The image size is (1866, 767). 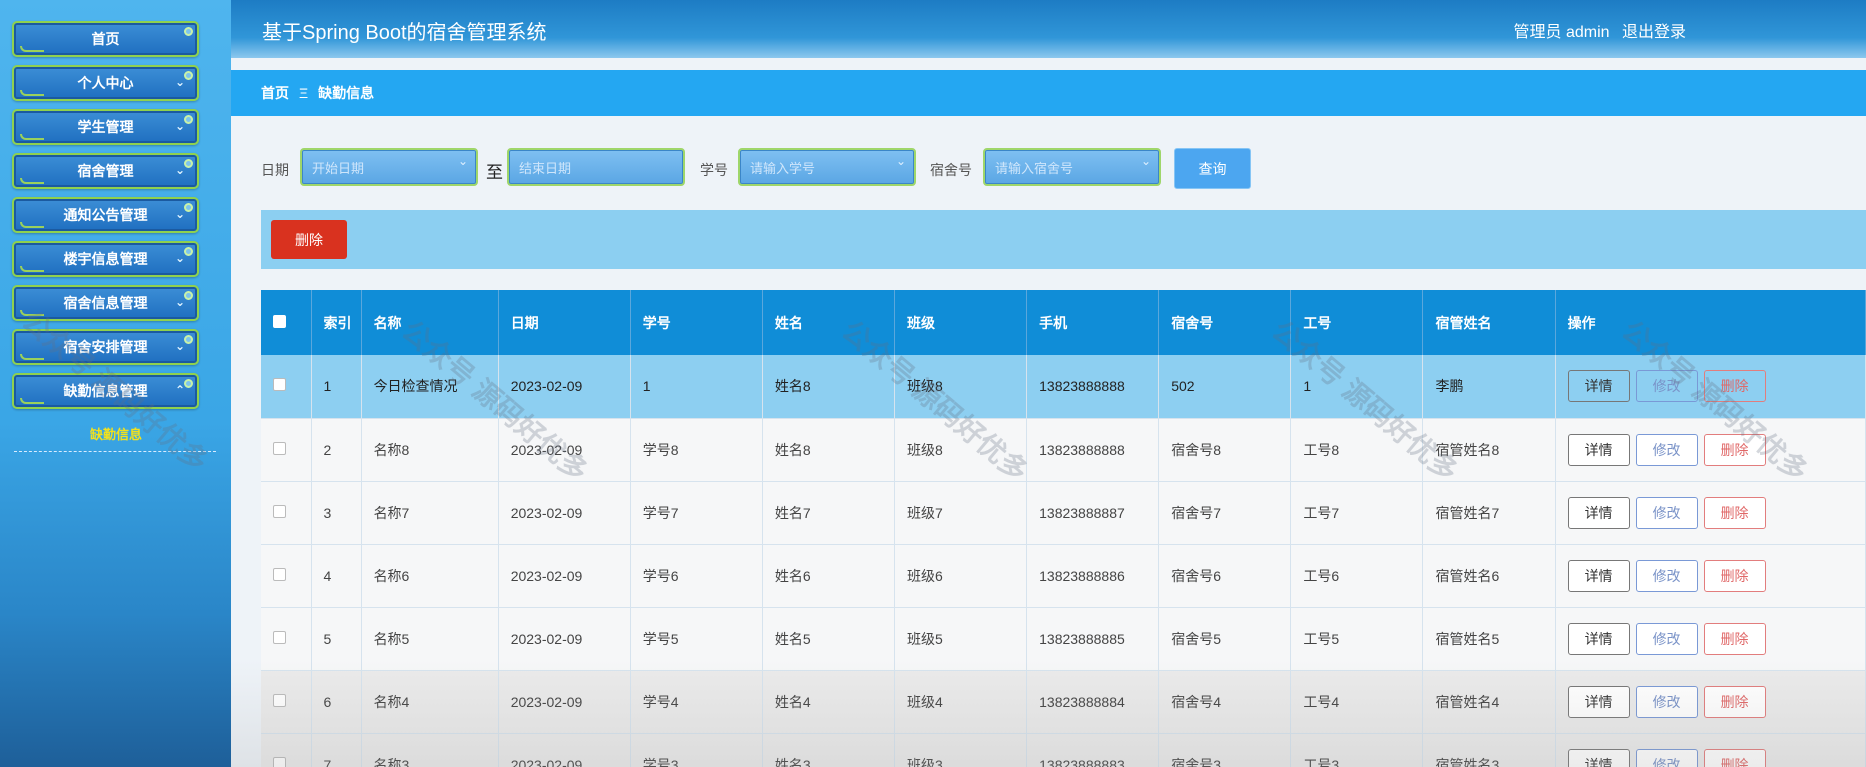 I want to click on batch-delete-button: 删除, so click(x=309, y=239).